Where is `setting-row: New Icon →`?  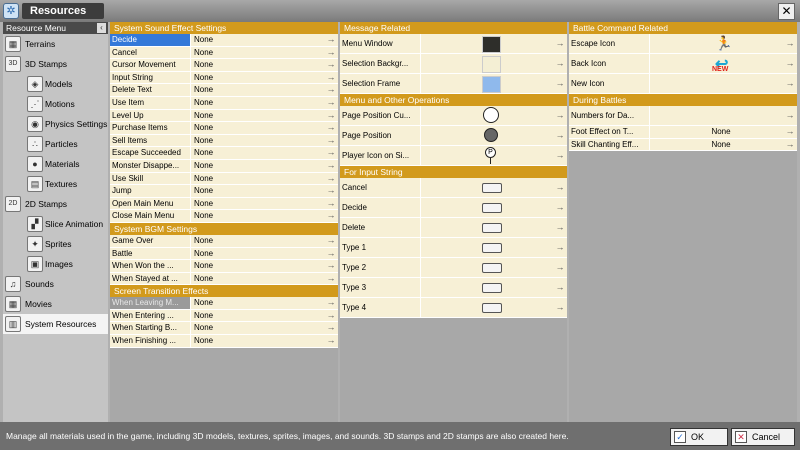 setting-row: New Icon → is located at coordinates (683, 84).